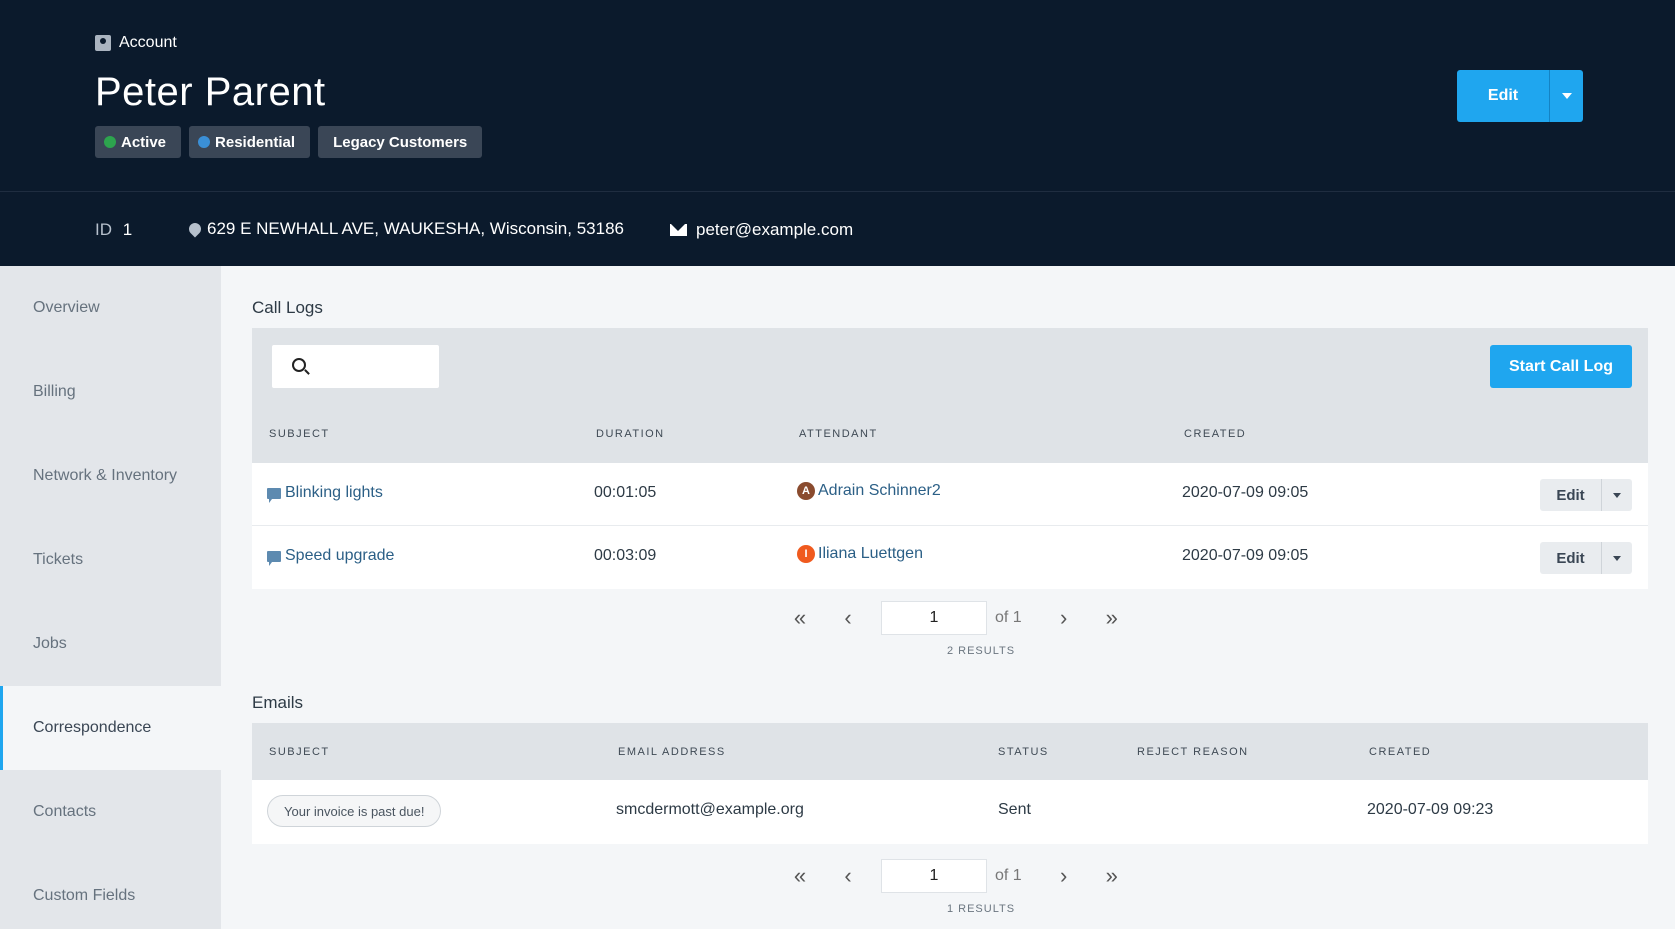 This screenshot has width=1675, height=929. I want to click on edit-account-dropdown, so click(1566, 96).